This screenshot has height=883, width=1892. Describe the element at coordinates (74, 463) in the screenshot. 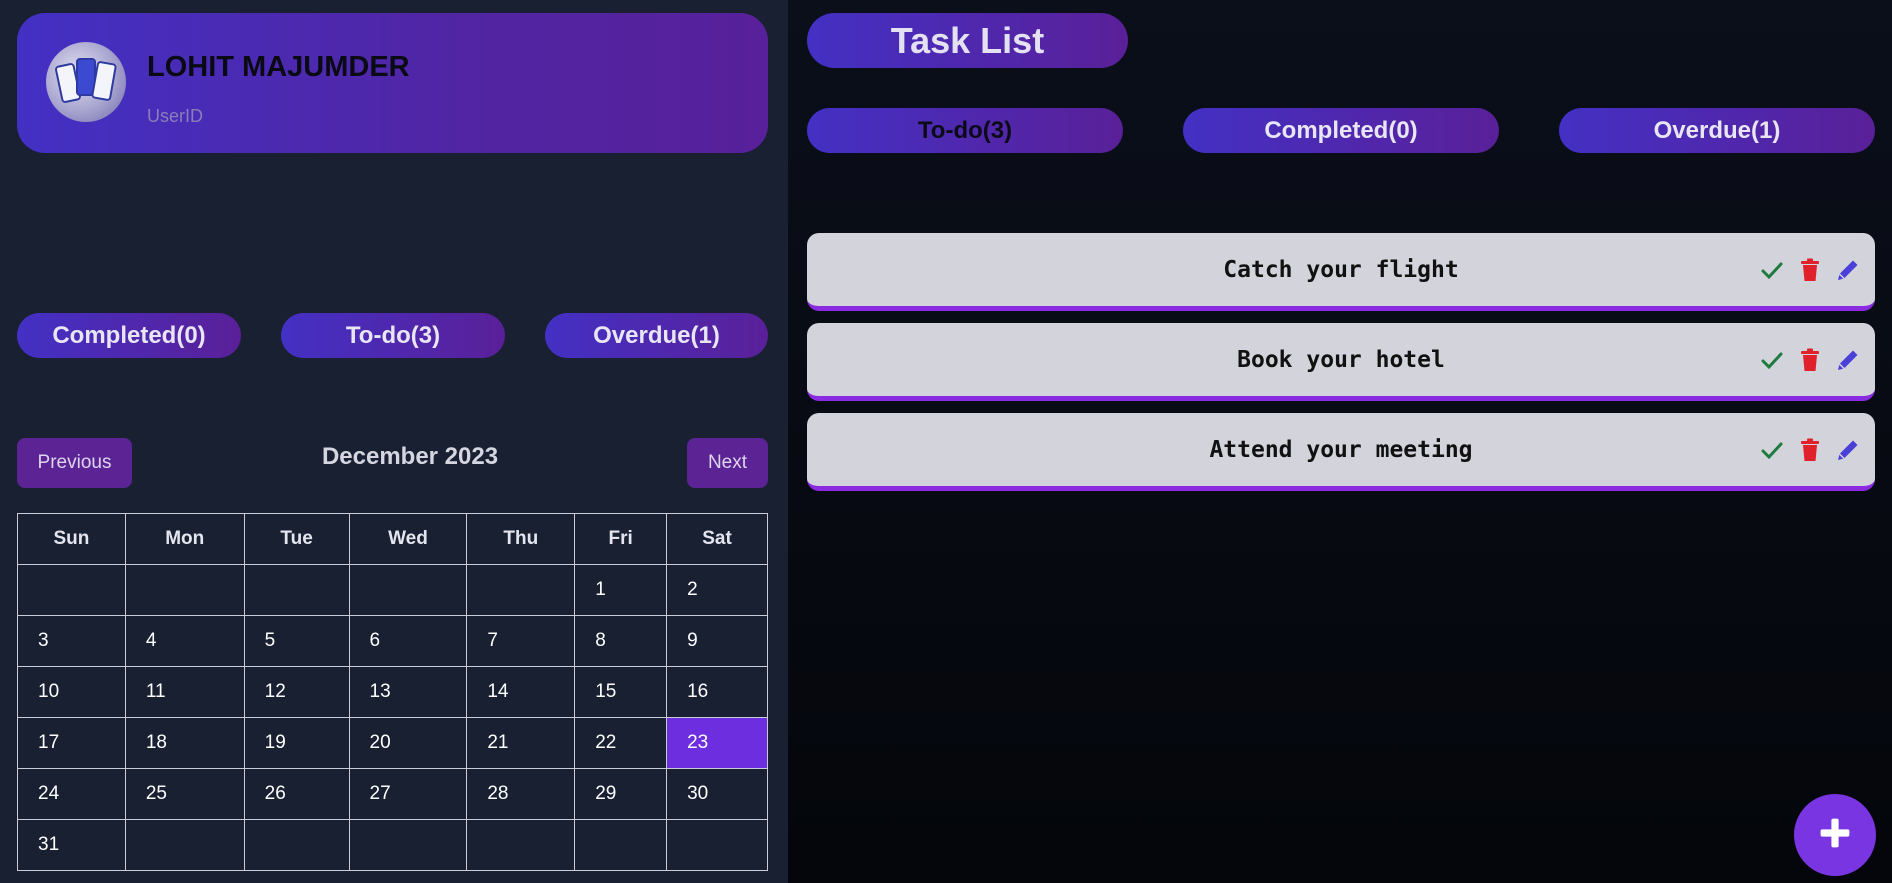

I see `previous-month-button: Previous` at that location.